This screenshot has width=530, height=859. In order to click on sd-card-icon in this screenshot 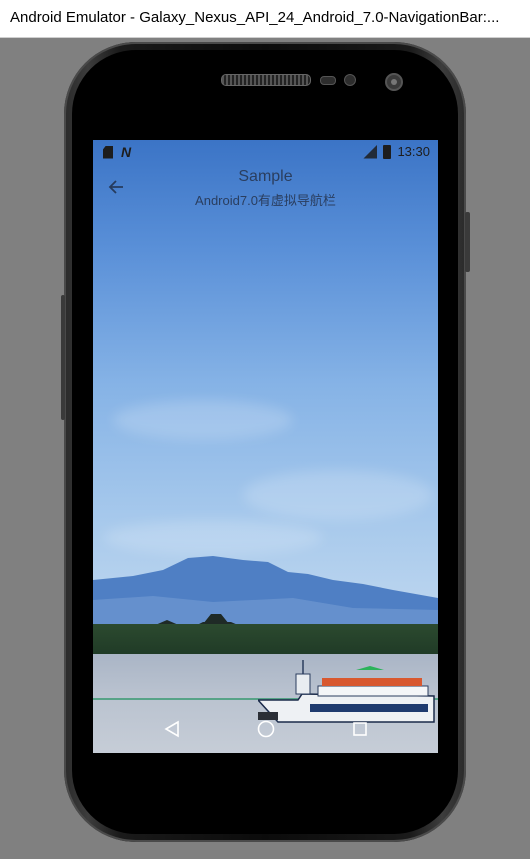, I will do `click(108, 152)`.